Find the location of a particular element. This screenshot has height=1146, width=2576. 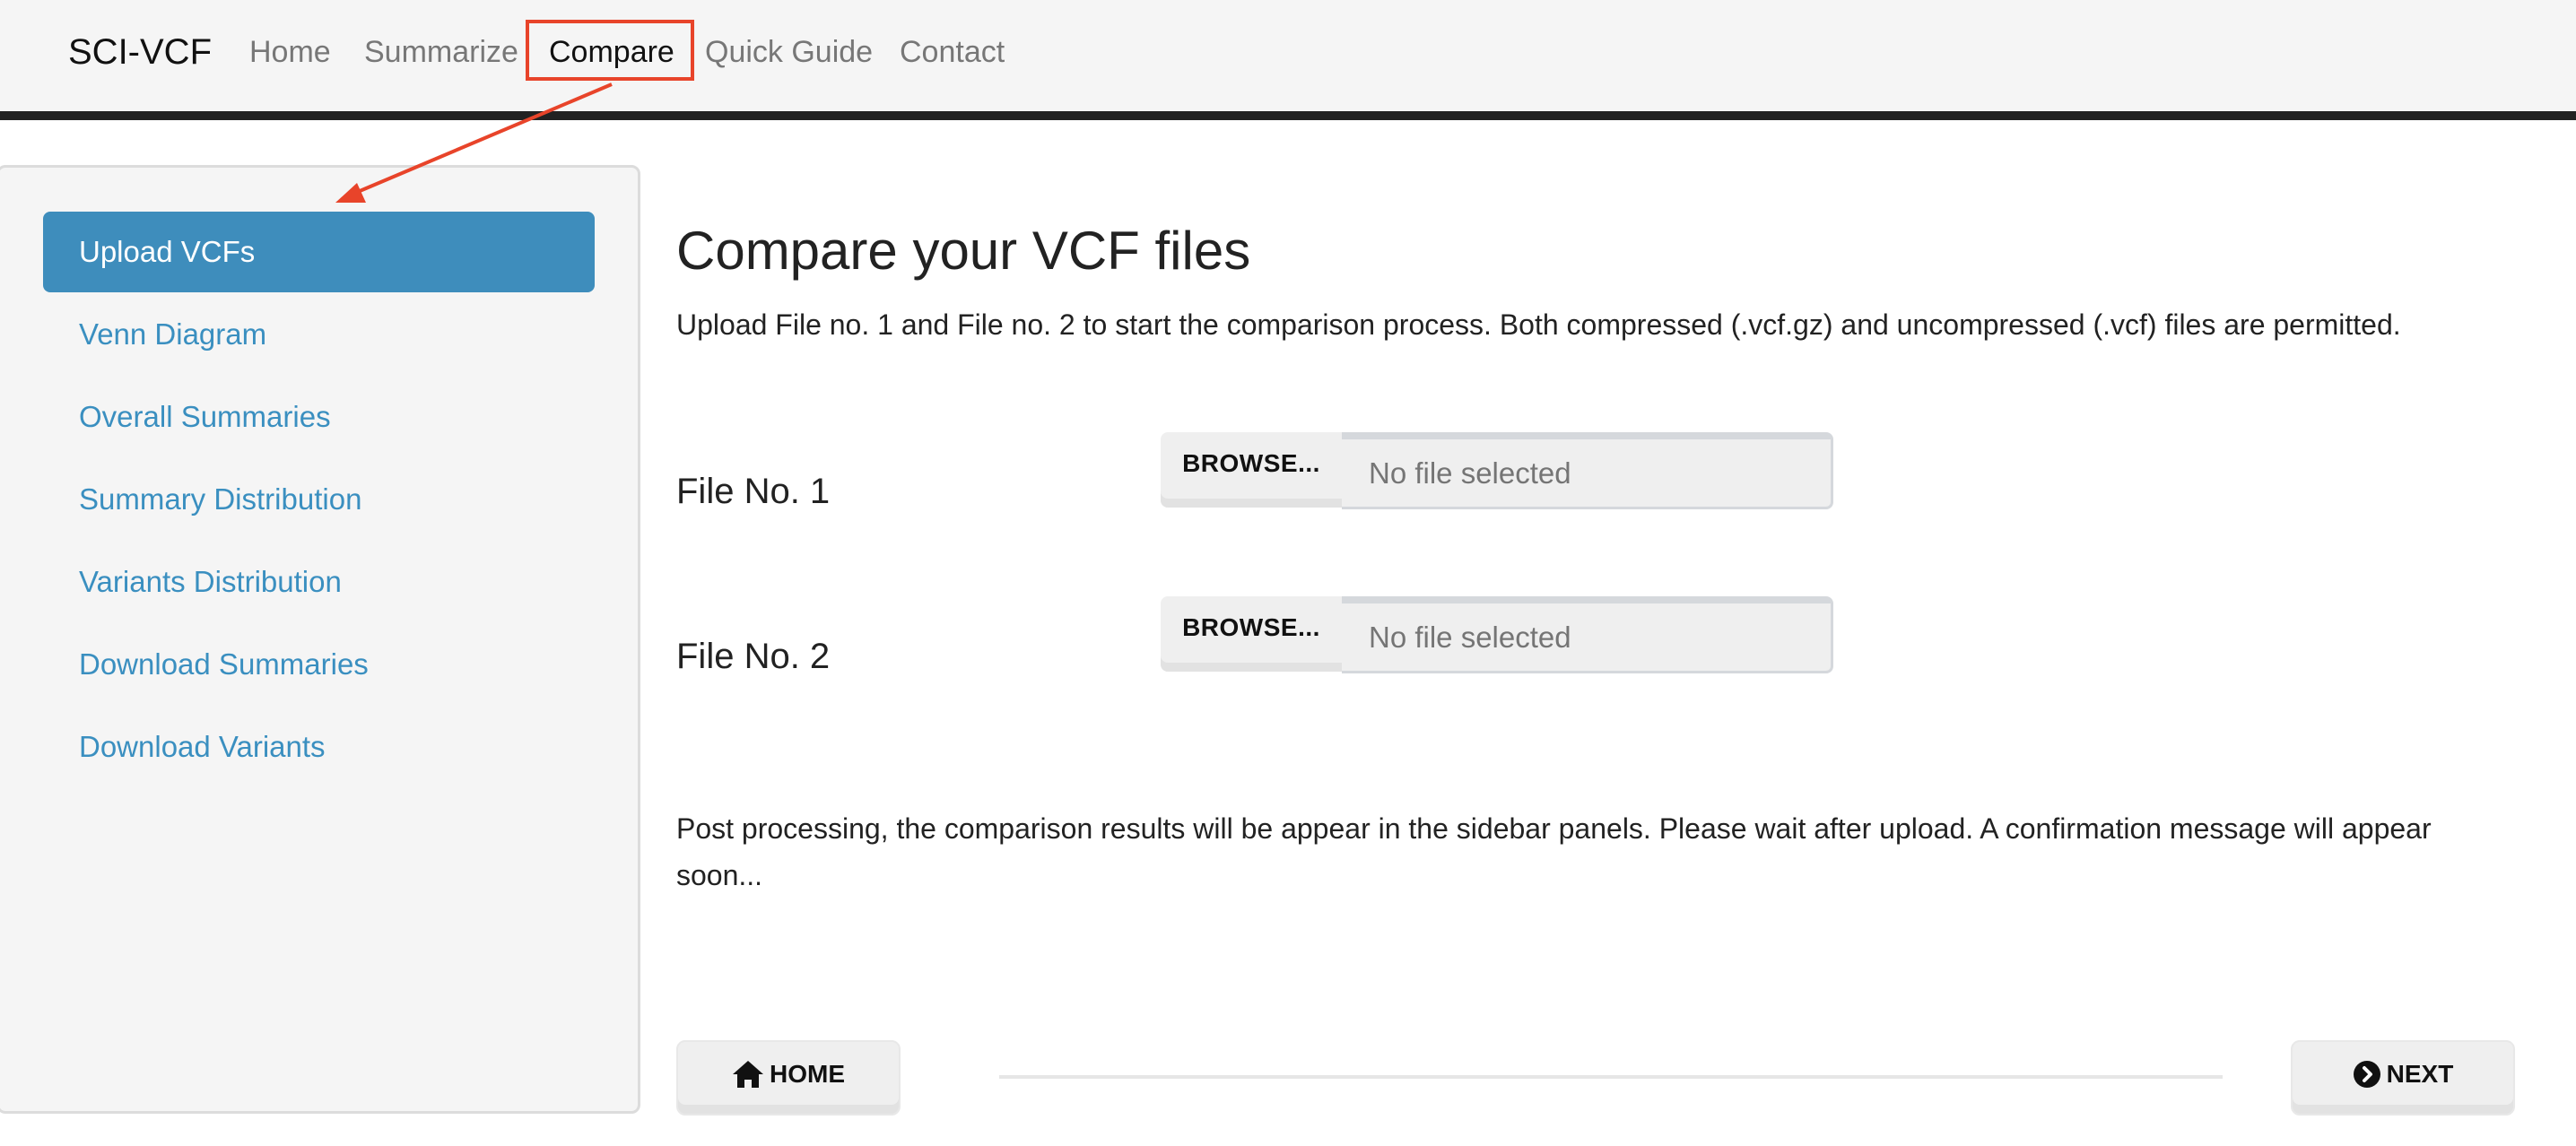

home-icon is located at coordinates (748, 1074).